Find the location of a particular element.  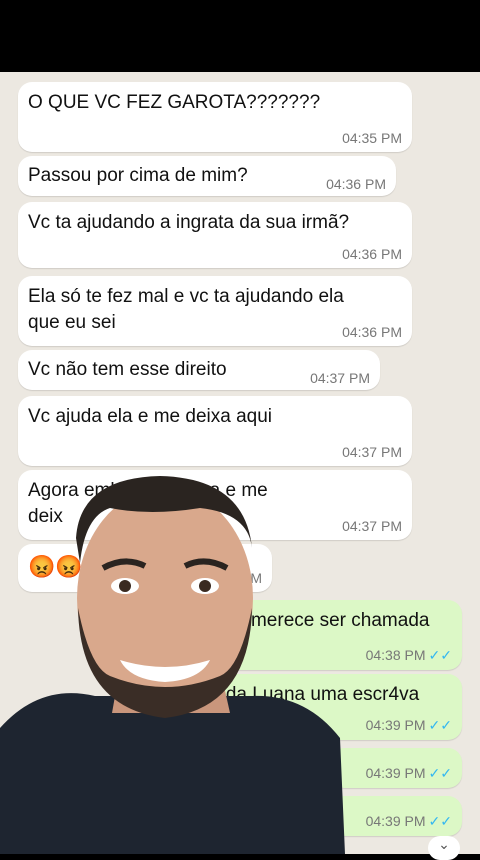

incoming-message: O QUE VC FEZ GAROTA??????? 04:35 PM is located at coordinates (215, 117).